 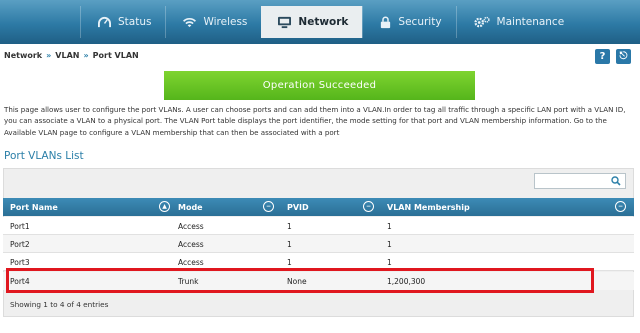 What do you see at coordinates (20, 244) in the screenshot?
I see `cell-port-name: Port2` at bounding box center [20, 244].